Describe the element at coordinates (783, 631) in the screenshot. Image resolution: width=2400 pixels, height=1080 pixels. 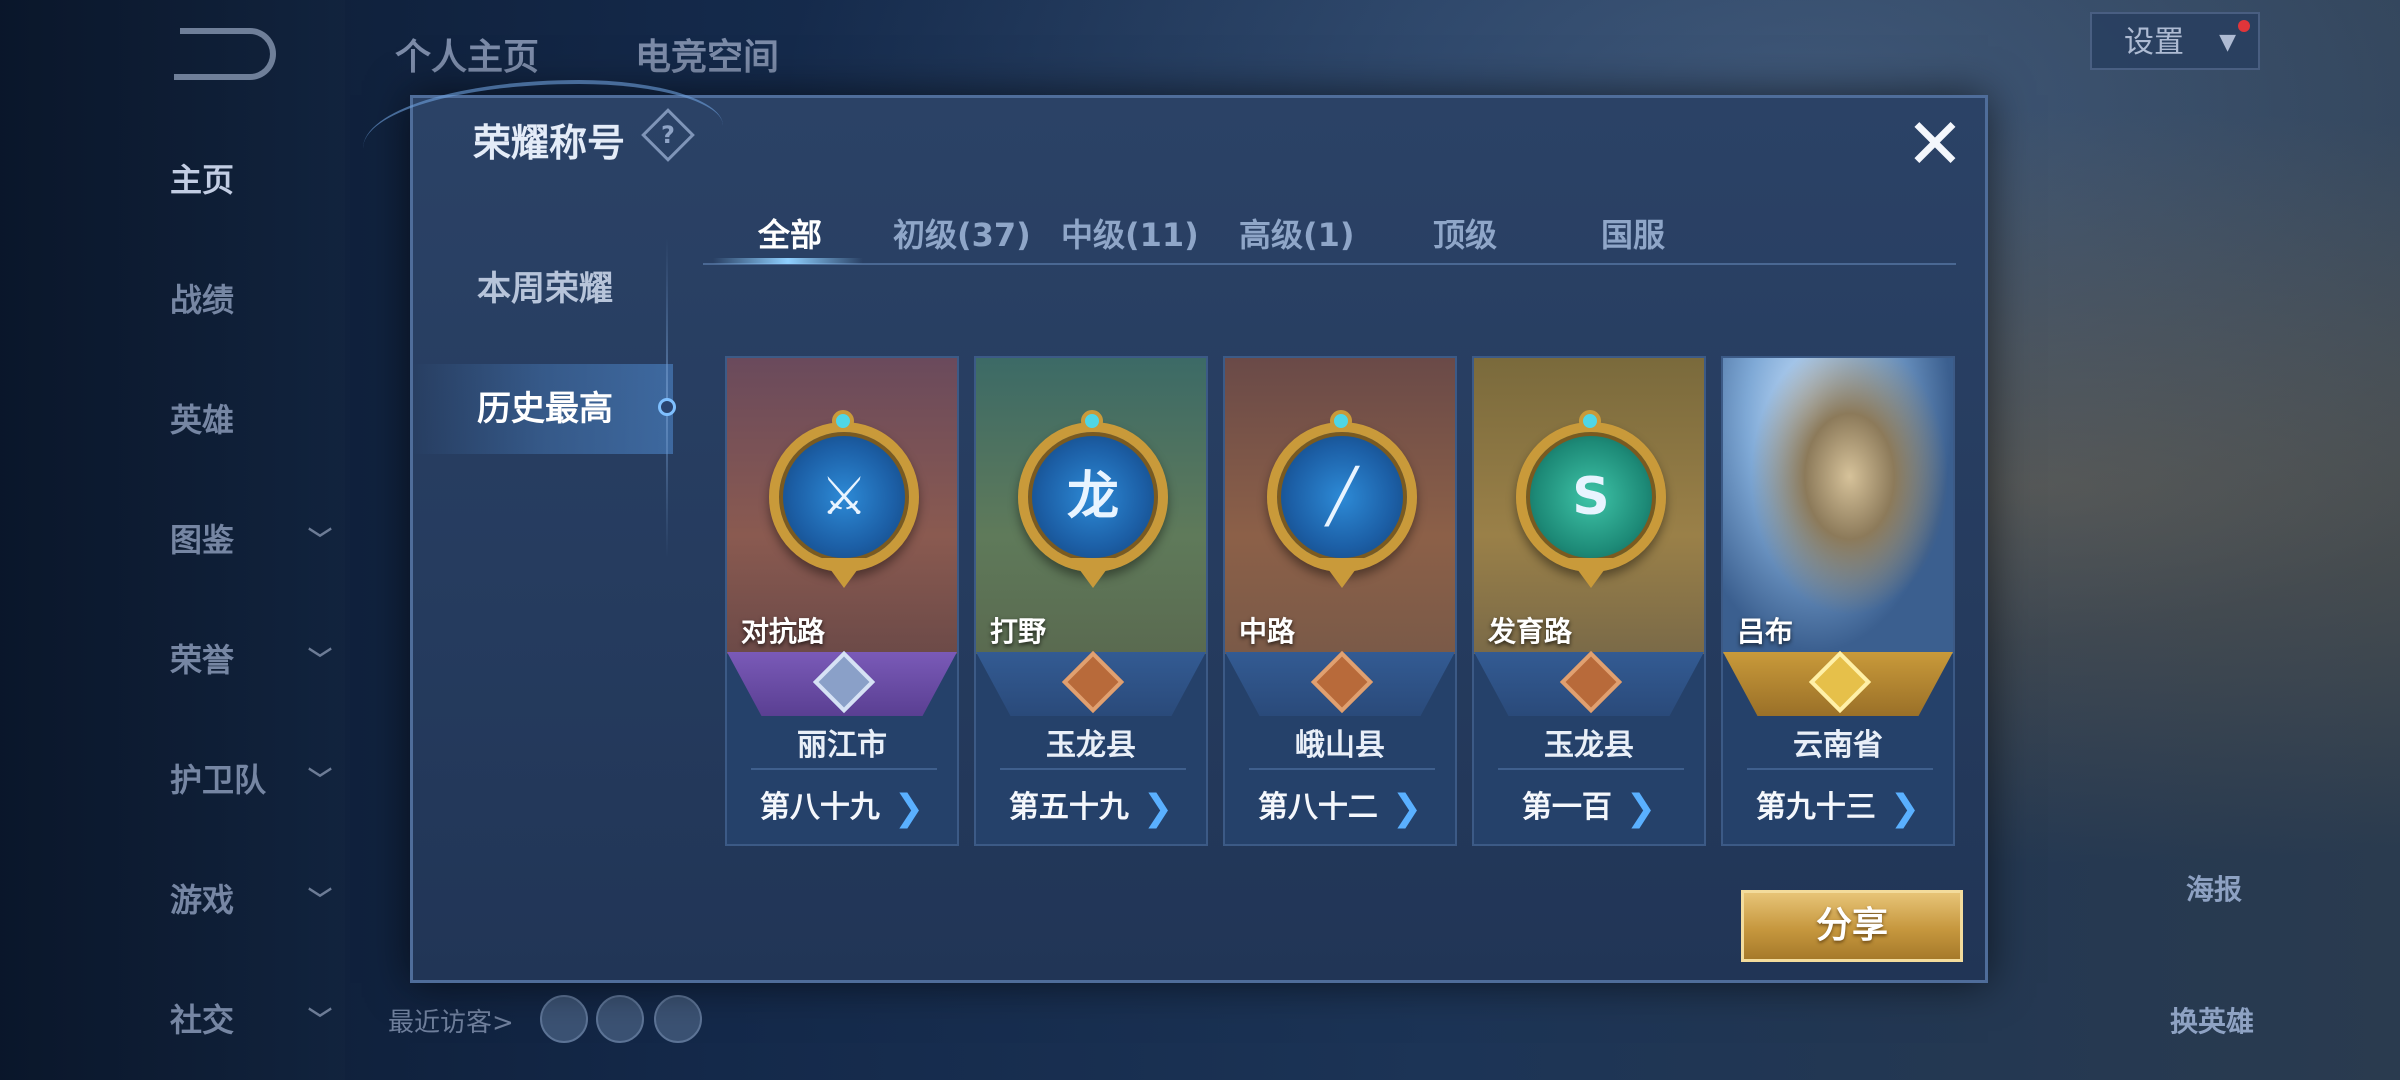
I see `card-role: 对抗路` at that location.